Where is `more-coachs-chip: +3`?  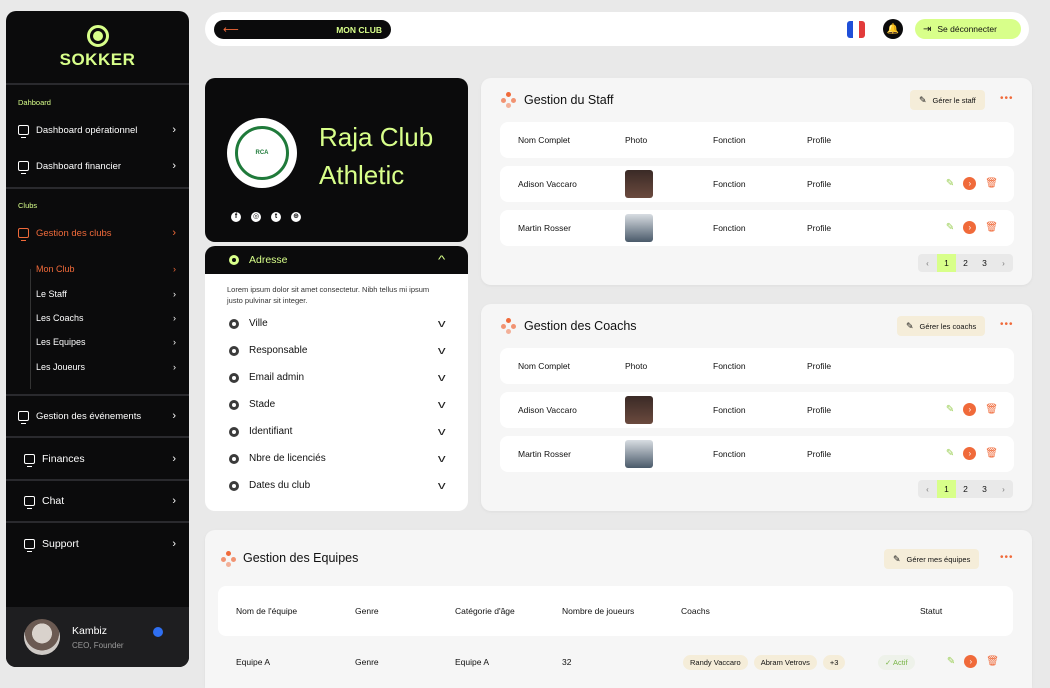 more-coachs-chip: +3 is located at coordinates (834, 662).